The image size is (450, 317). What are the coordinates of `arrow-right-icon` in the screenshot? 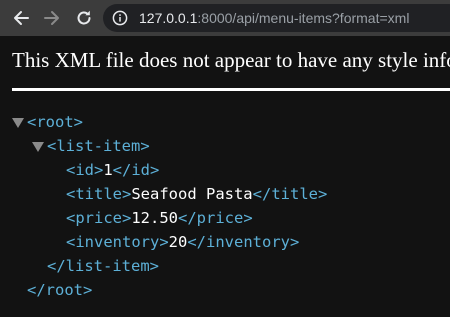 It's located at (51, 18).